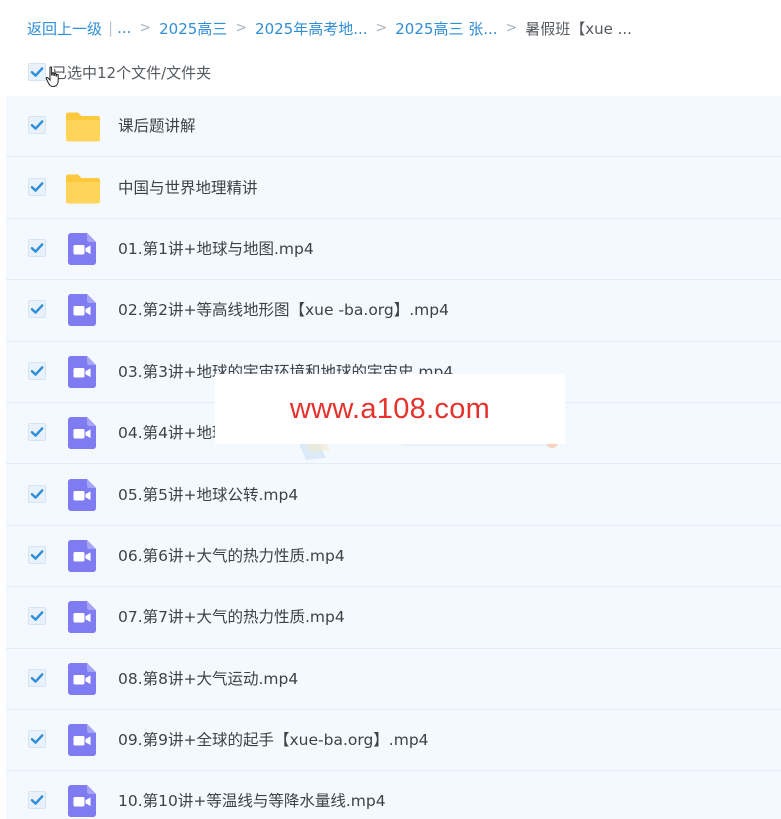 Image resolution: width=781 pixels, height=819 pixels. I want to click on file-name: 06.第6讲+大气的热力性质.mp4, so click(231, 556).